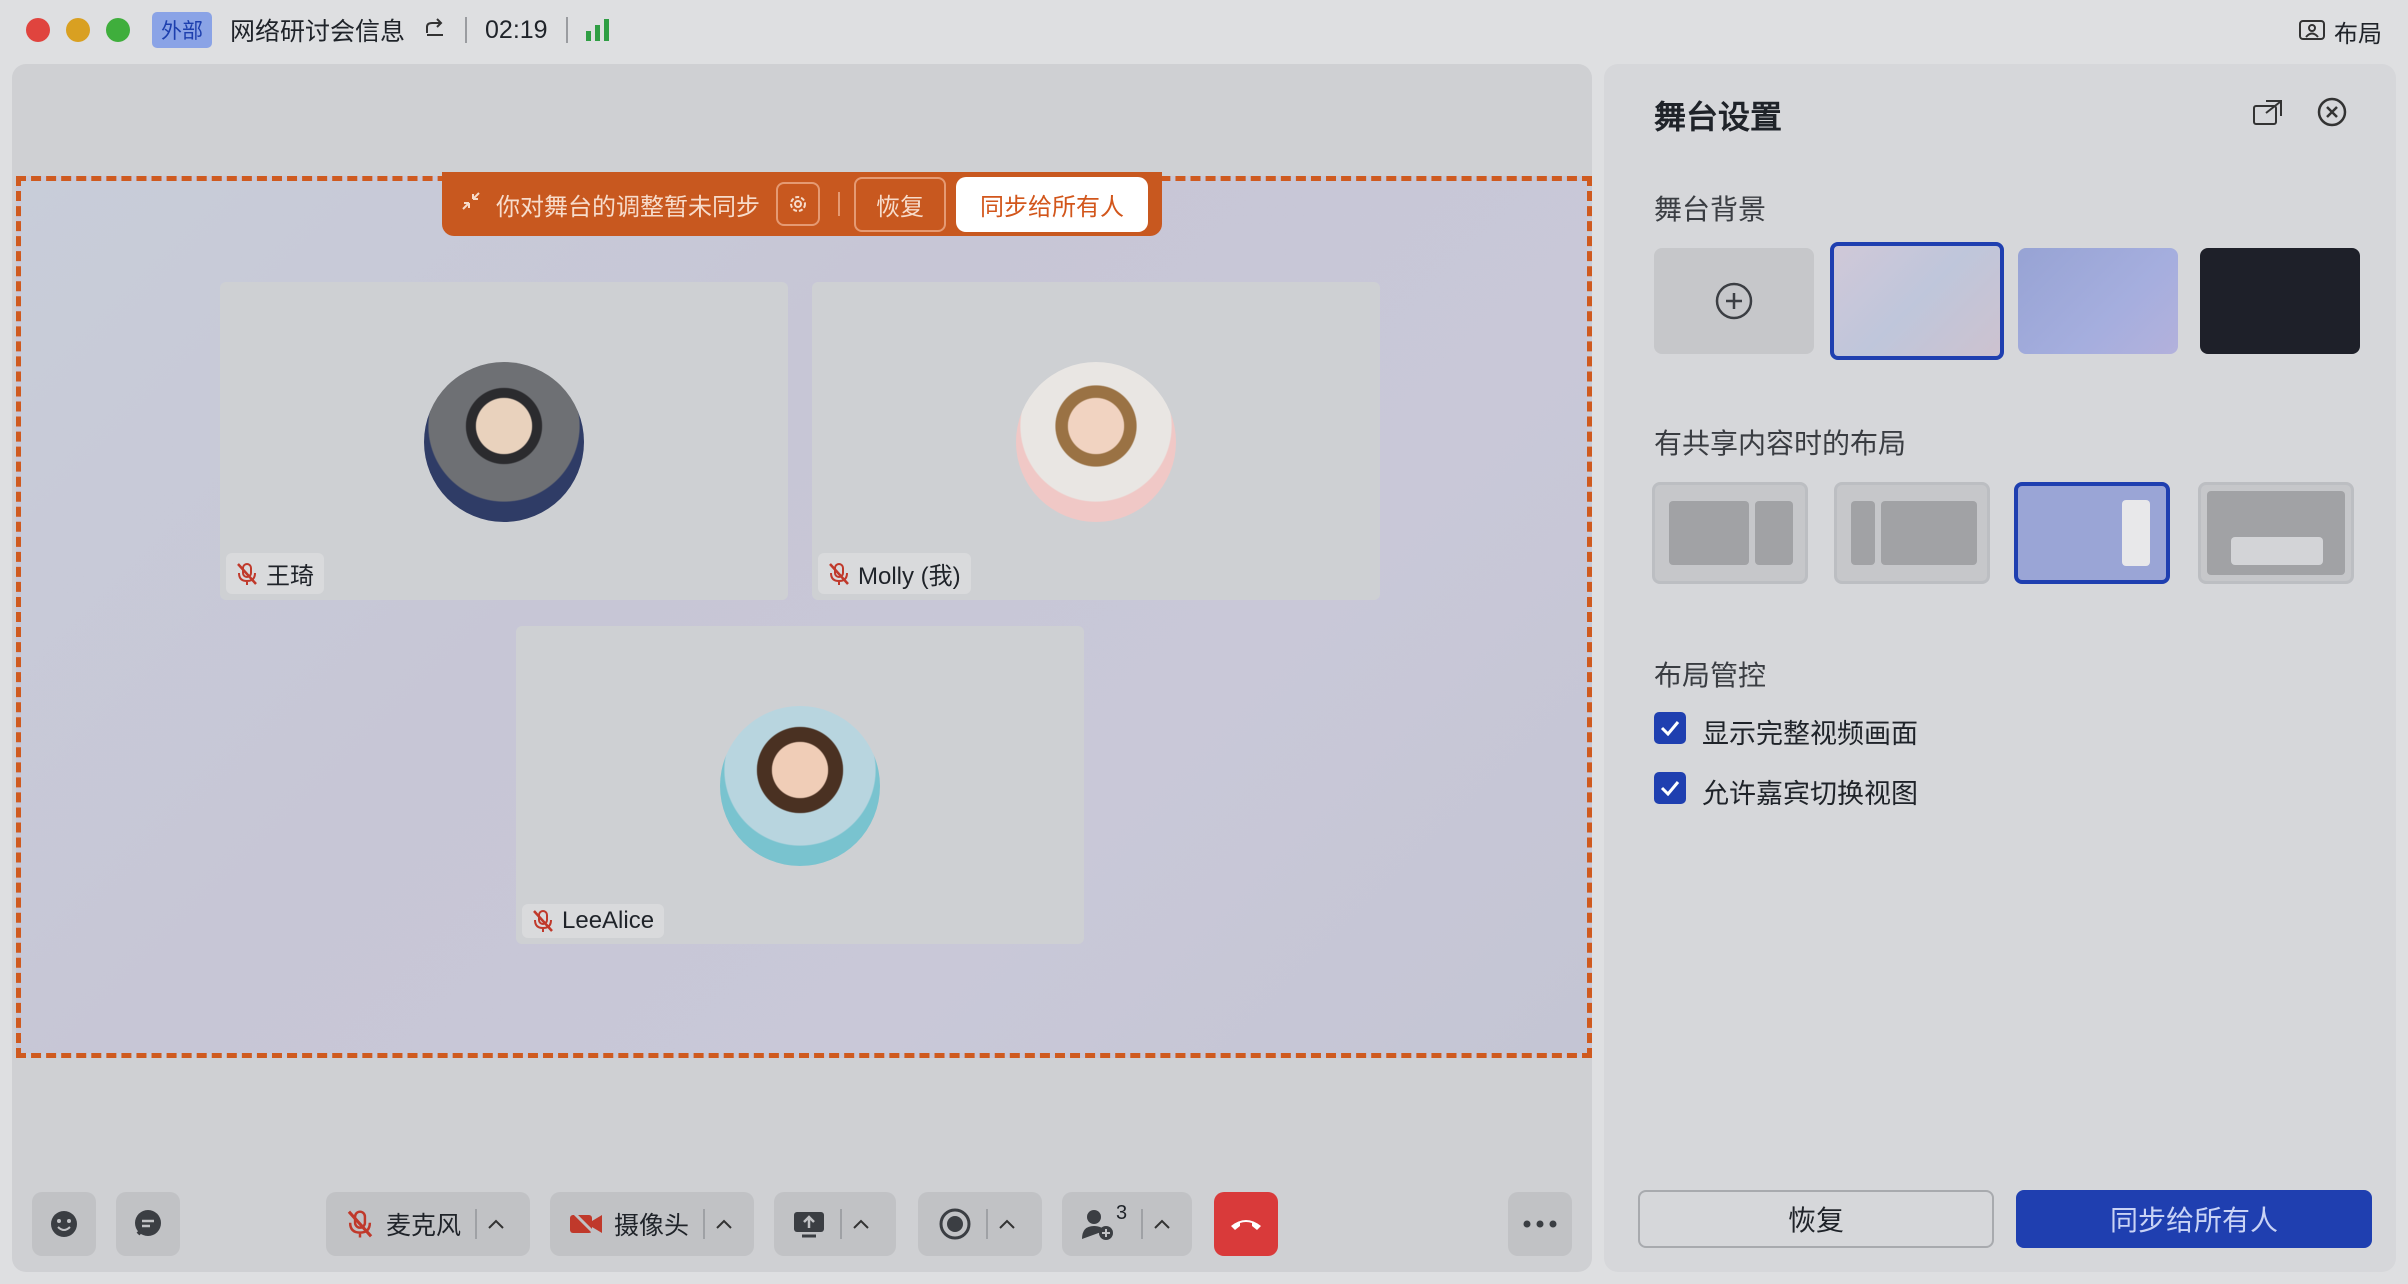 This screenshot has width=2408, height=1284. Describe the element at coordinates (2280, 301) in the screenshot. I see `background-option-dark` at that location.